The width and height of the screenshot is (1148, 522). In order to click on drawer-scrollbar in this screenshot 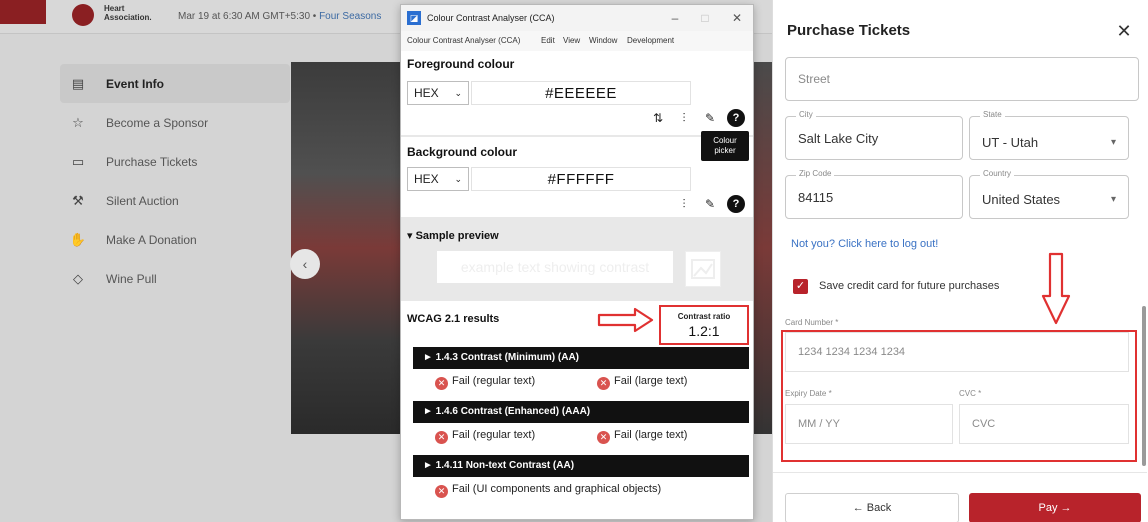, I will do `click(1144, 264)`.